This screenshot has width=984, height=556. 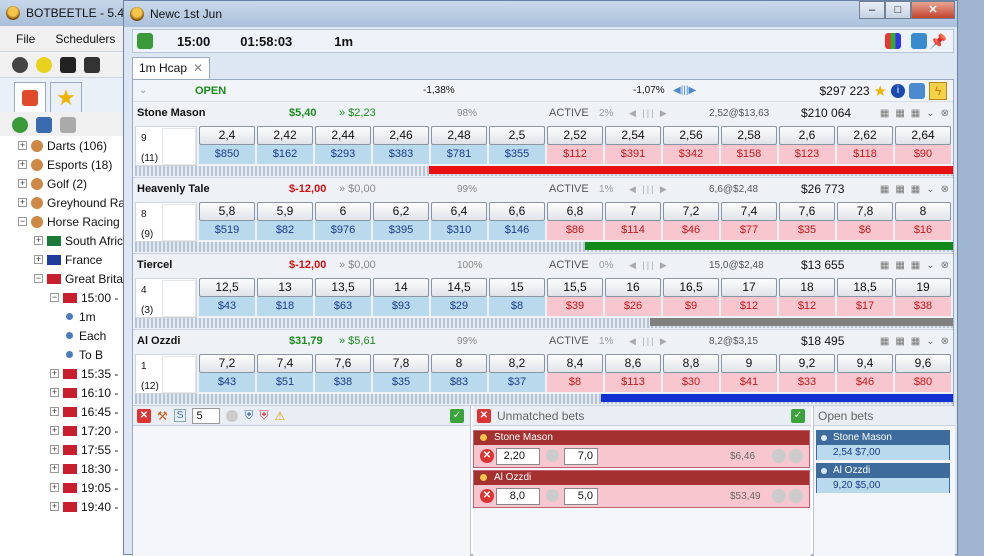 I want to click on lay-price-cell: 2,6 $123, so click(x=807, y=145).